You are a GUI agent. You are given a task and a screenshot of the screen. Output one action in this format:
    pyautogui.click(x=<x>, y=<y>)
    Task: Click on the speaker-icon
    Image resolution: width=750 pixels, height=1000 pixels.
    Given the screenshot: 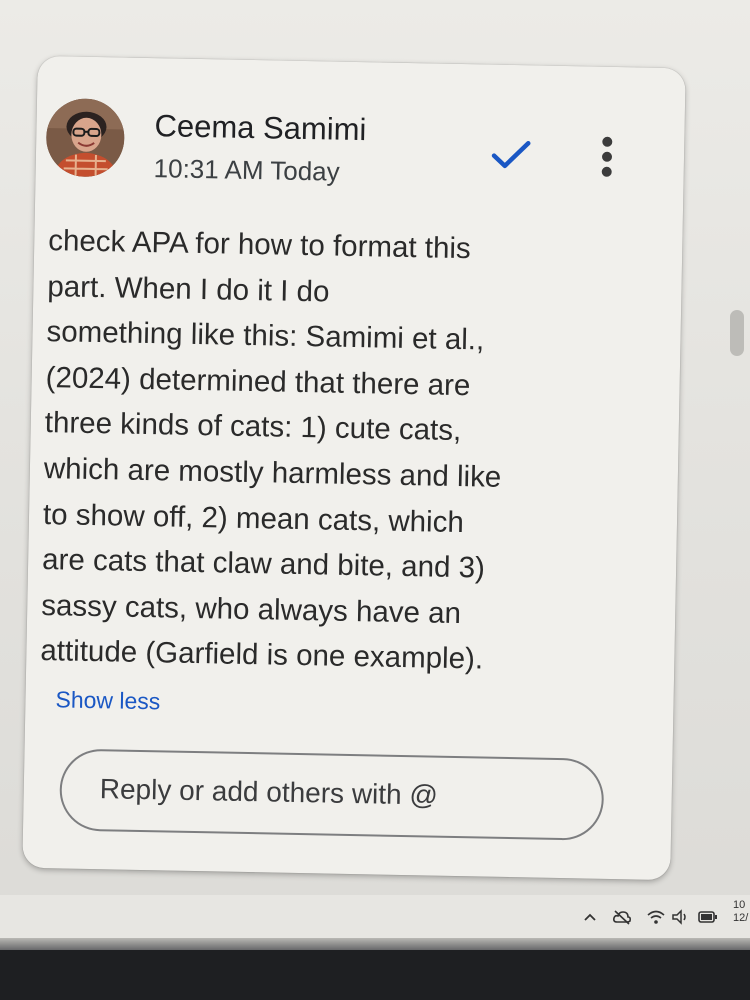 What is the action you would take?
    pyautogui.click(x=680, y=917)
    